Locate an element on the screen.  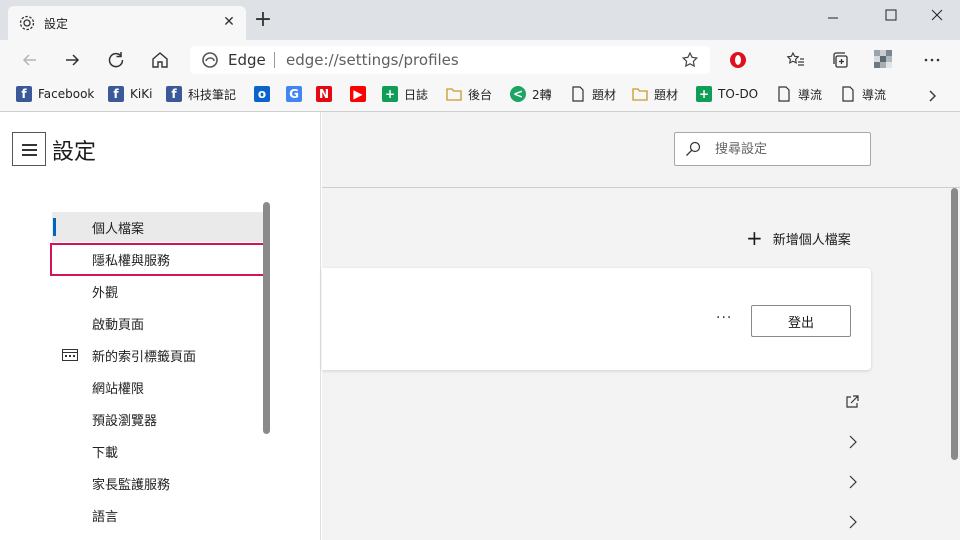
sidebar-item-label: 新的索引標籤頁面 is located at coordinates (144, 357).